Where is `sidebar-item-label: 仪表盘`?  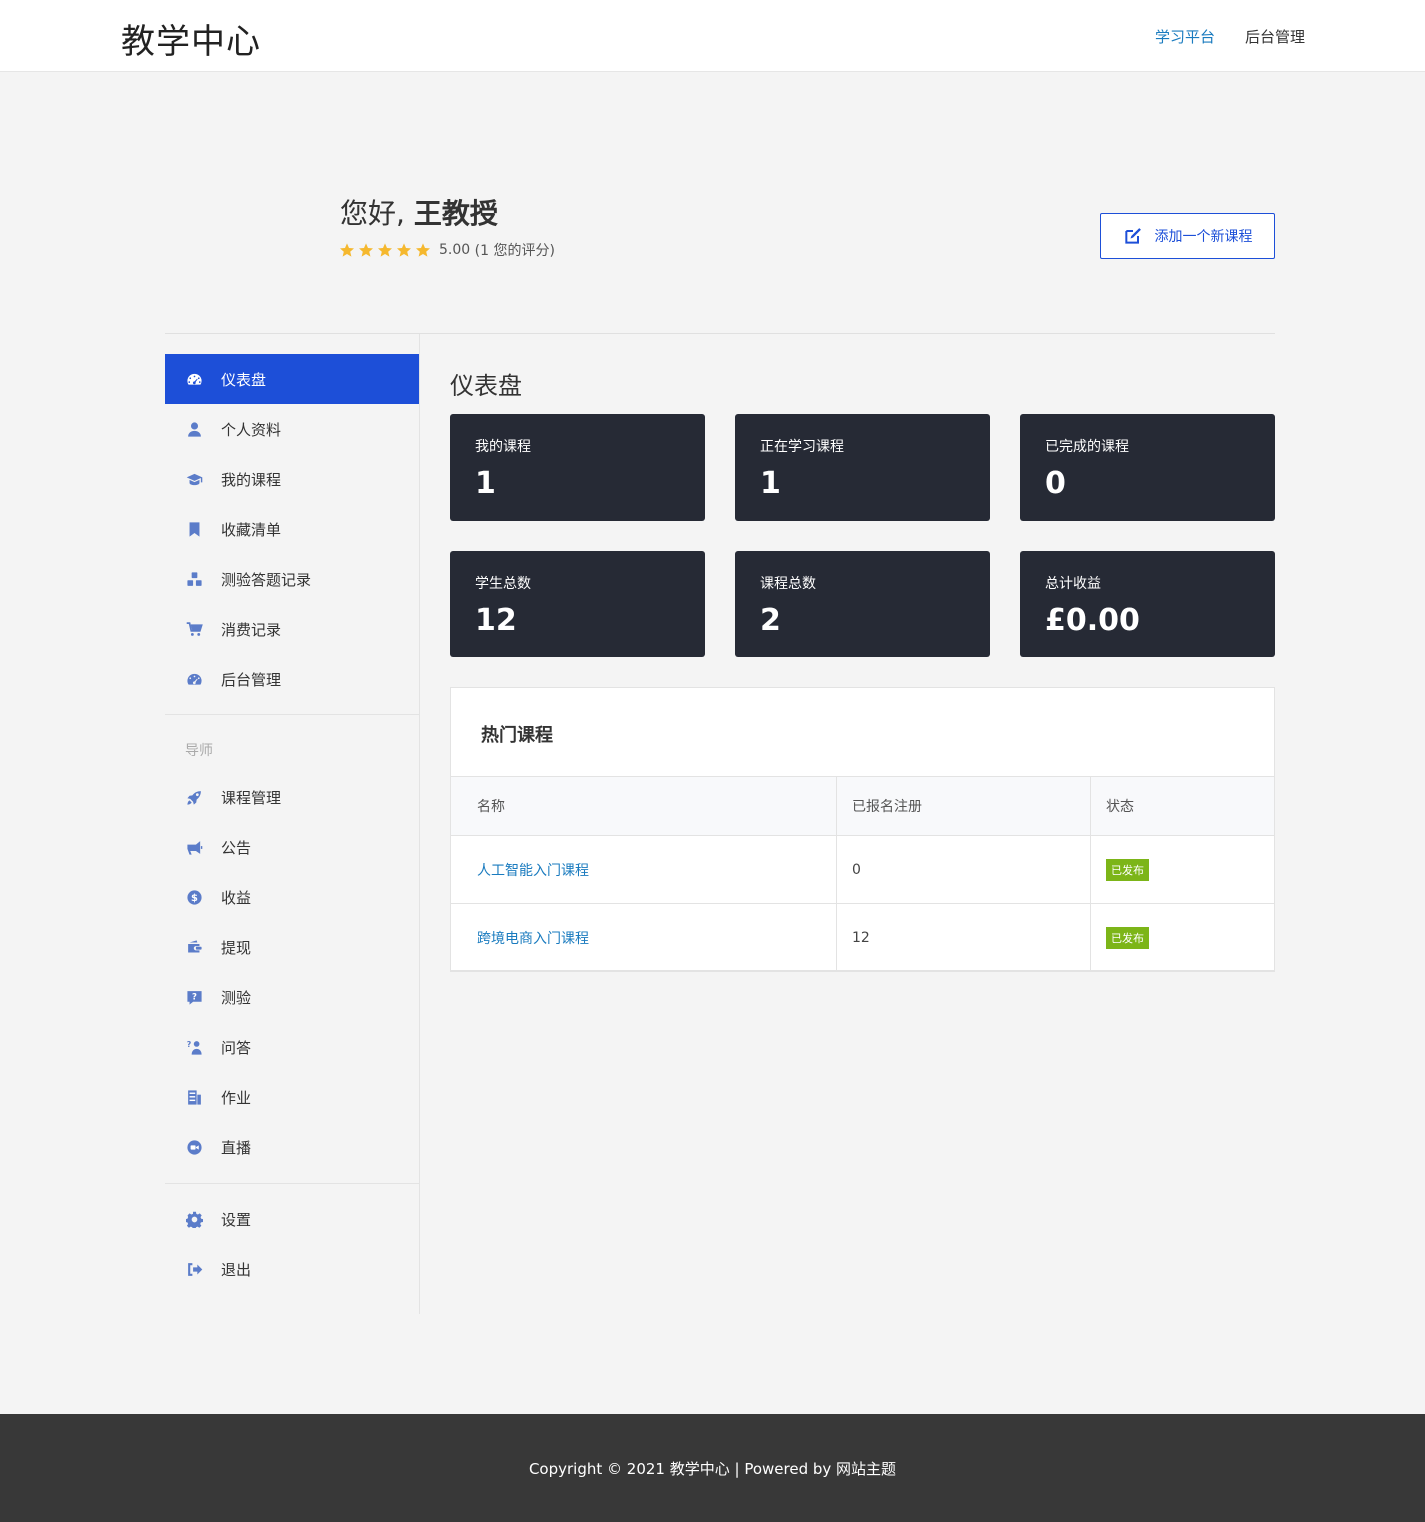 sidebar-item-label: 仪表盘 is located at coordinates (244, 379).